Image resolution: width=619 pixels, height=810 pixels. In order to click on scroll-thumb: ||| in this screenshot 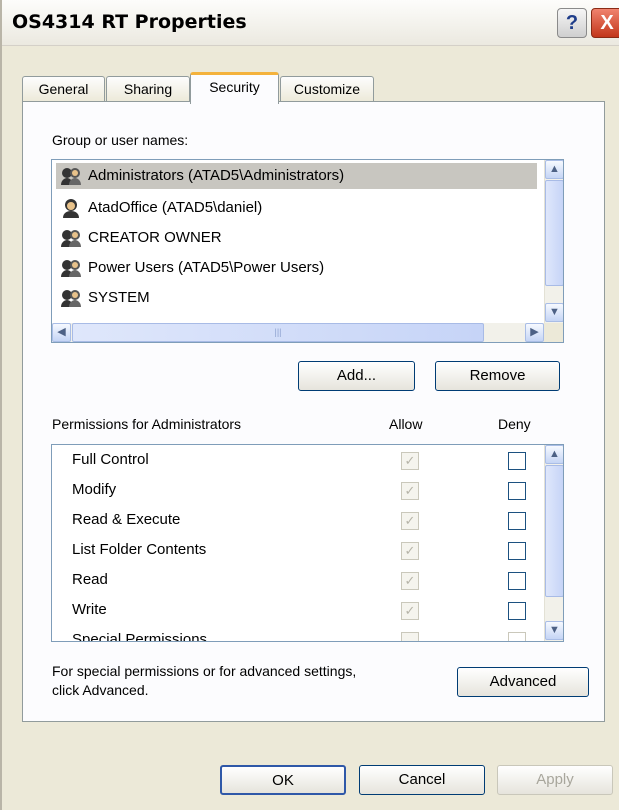, I will do `click(278, 332)`.